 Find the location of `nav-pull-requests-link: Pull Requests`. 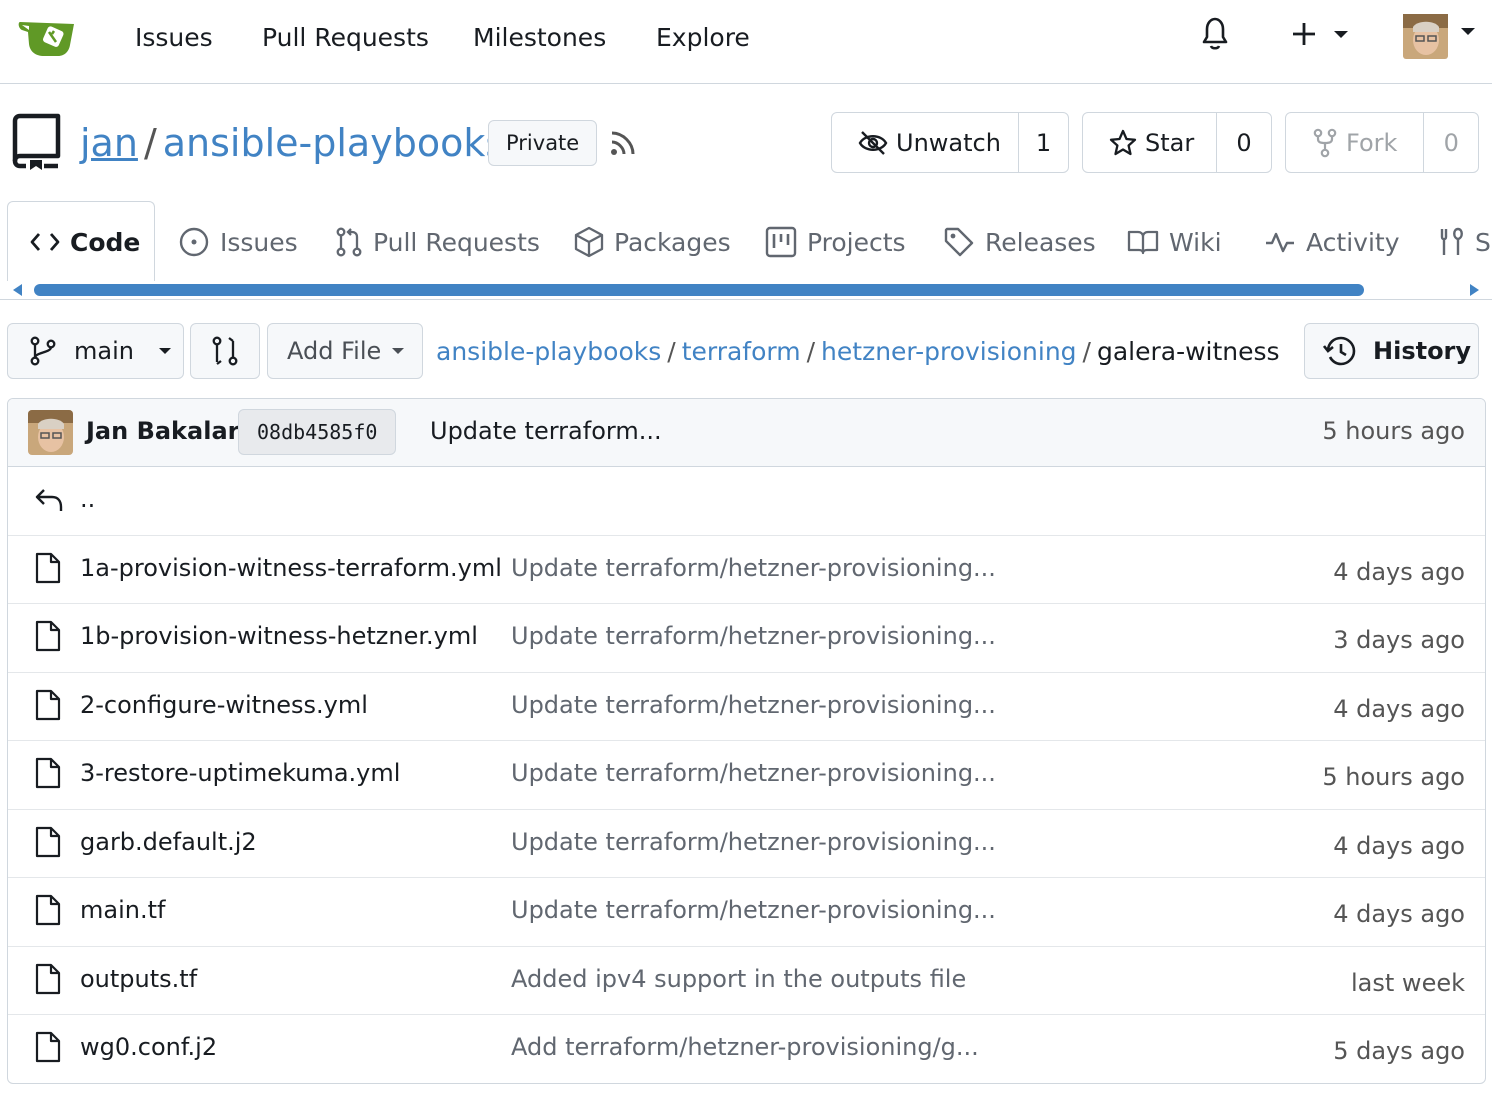

nav-pull-requests-link: Pull Requests is located at coordinates (345, 38).